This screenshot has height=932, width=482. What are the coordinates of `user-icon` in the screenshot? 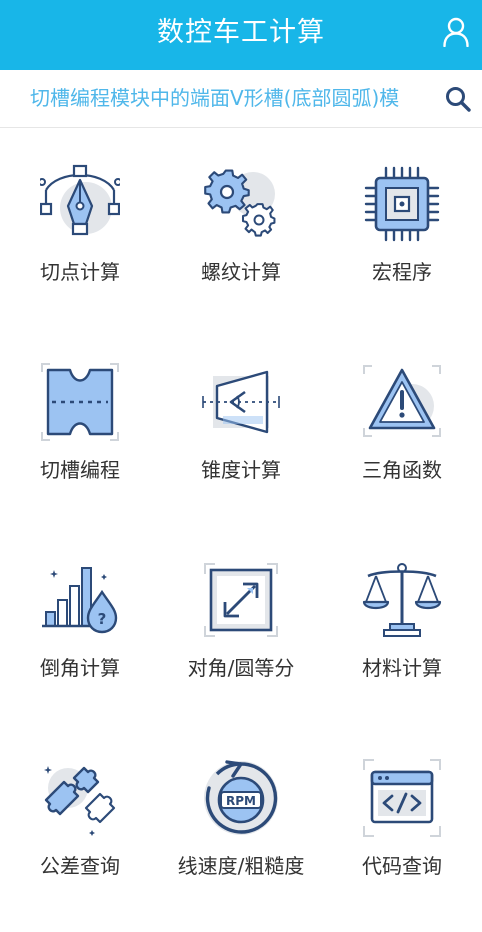 It's located at (456, 32).